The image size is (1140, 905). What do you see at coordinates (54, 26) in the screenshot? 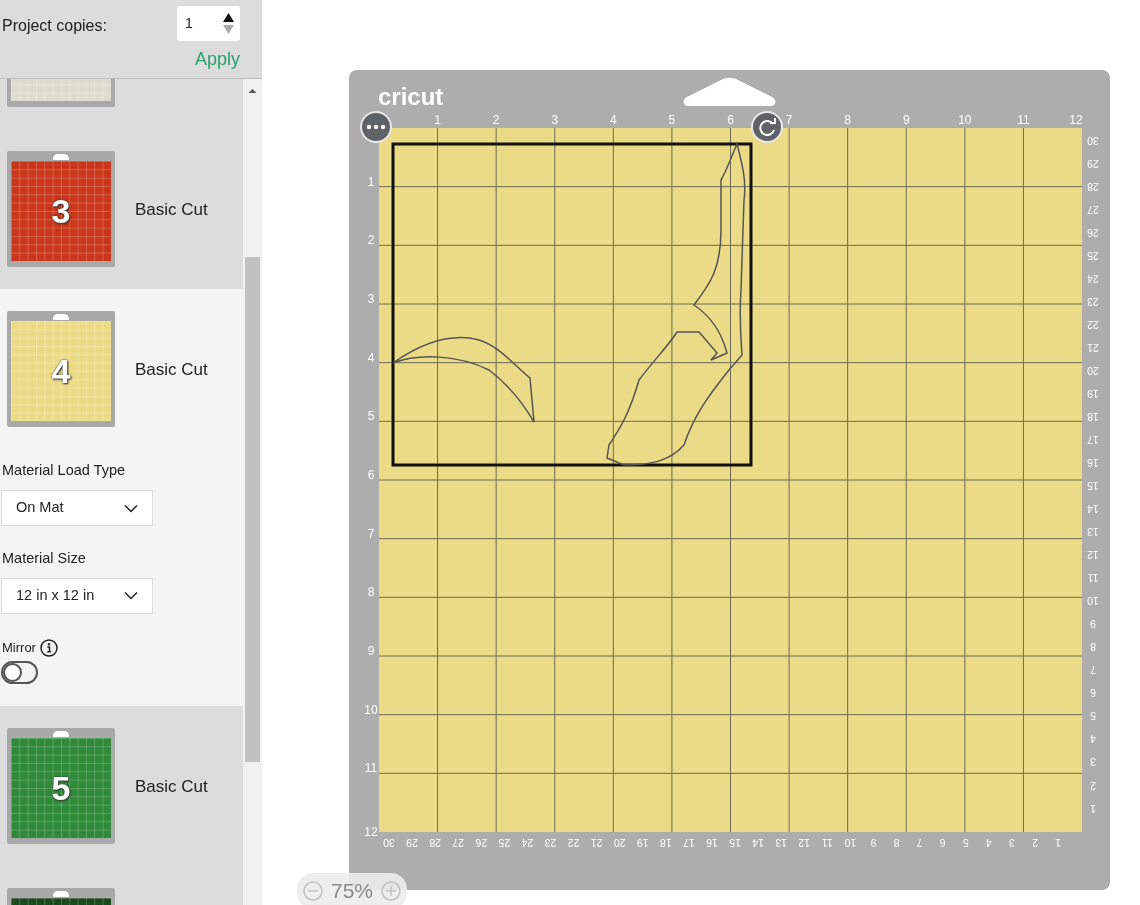
I see `copies-label: Project copies:` at bounding box center [54, 26].